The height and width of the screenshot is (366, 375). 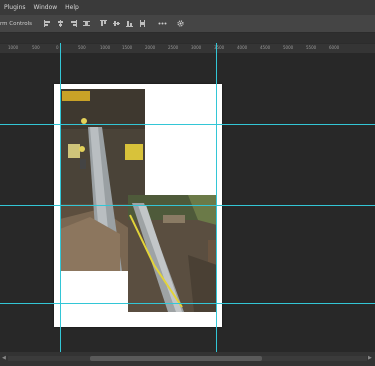 I want to click on ruler-tick: 2000, so click(x=150, y=47).